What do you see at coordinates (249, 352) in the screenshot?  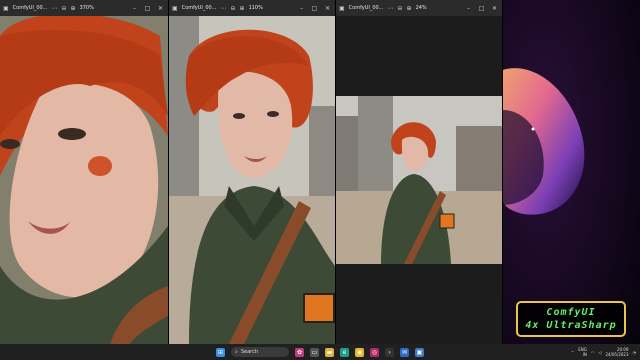 I see `search-placeholder: Search` at bounding box center [249, 352].